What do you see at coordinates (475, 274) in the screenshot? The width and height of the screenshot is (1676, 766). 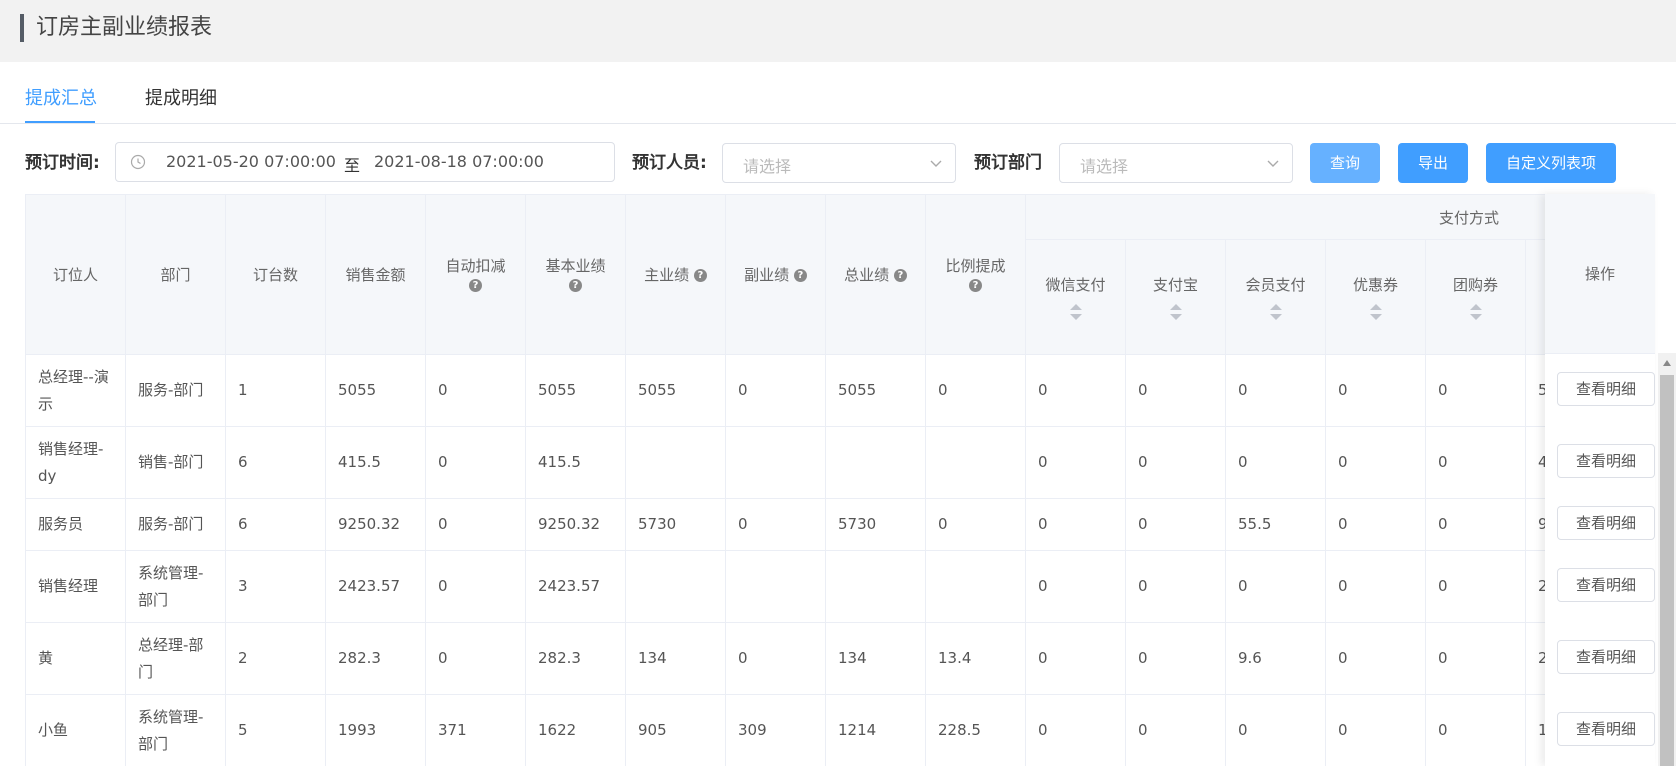 I see `col-header-auto-deduct: 自动扣减 ?` at bounding box center [475, 274].